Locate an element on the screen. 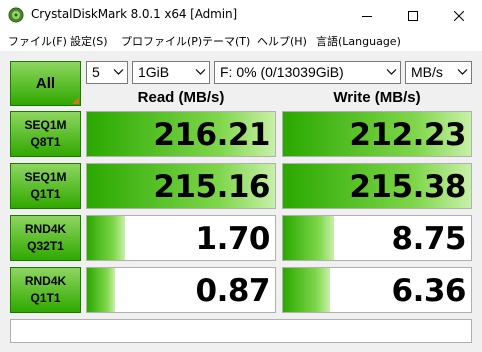  title-bar: CrystalDiskMark 8.0.1 x64 [Admin] is located at coordinates (241, 15).